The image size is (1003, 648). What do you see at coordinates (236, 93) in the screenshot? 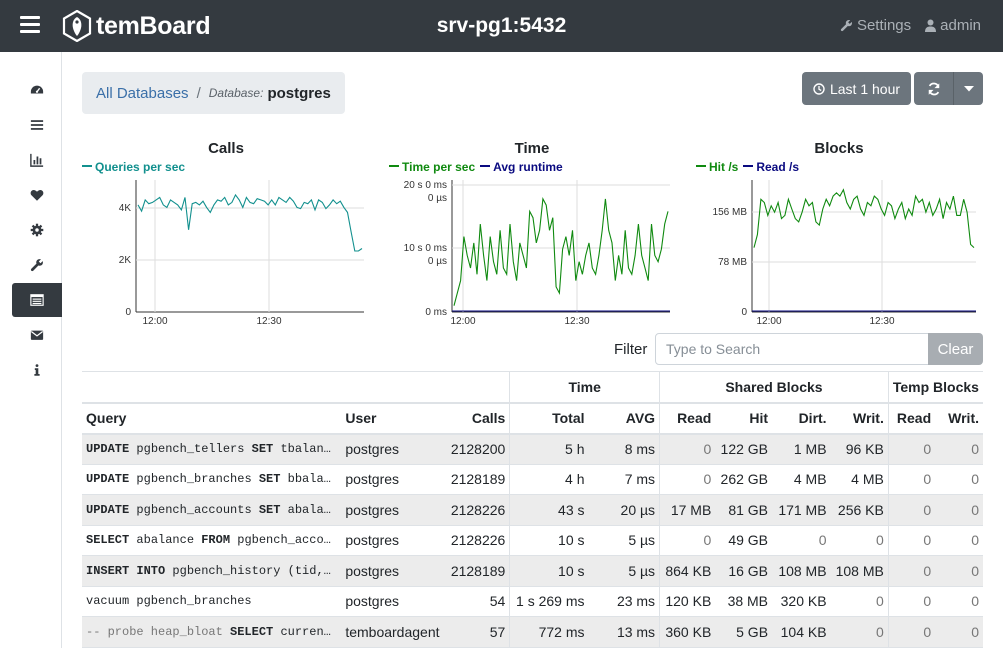
I see `breadcrumb-db-label: Database:` at bounding box center [236, 93].